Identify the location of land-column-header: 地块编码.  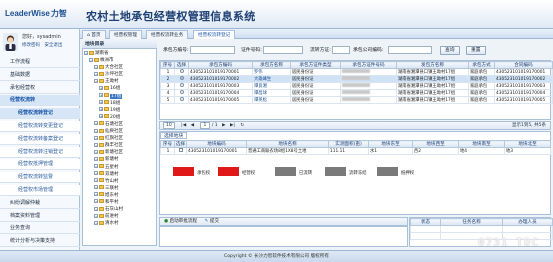
(216, 144).